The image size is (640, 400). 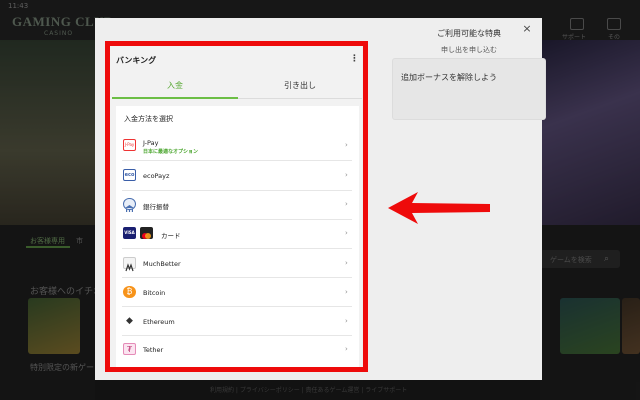 I want to click on bonus-title: ご利用可能な特典, so click(x=469, y=33).